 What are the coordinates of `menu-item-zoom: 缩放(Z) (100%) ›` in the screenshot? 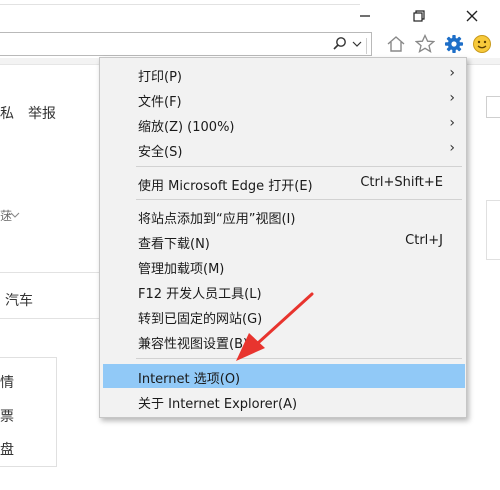 It's located at (283, 124).